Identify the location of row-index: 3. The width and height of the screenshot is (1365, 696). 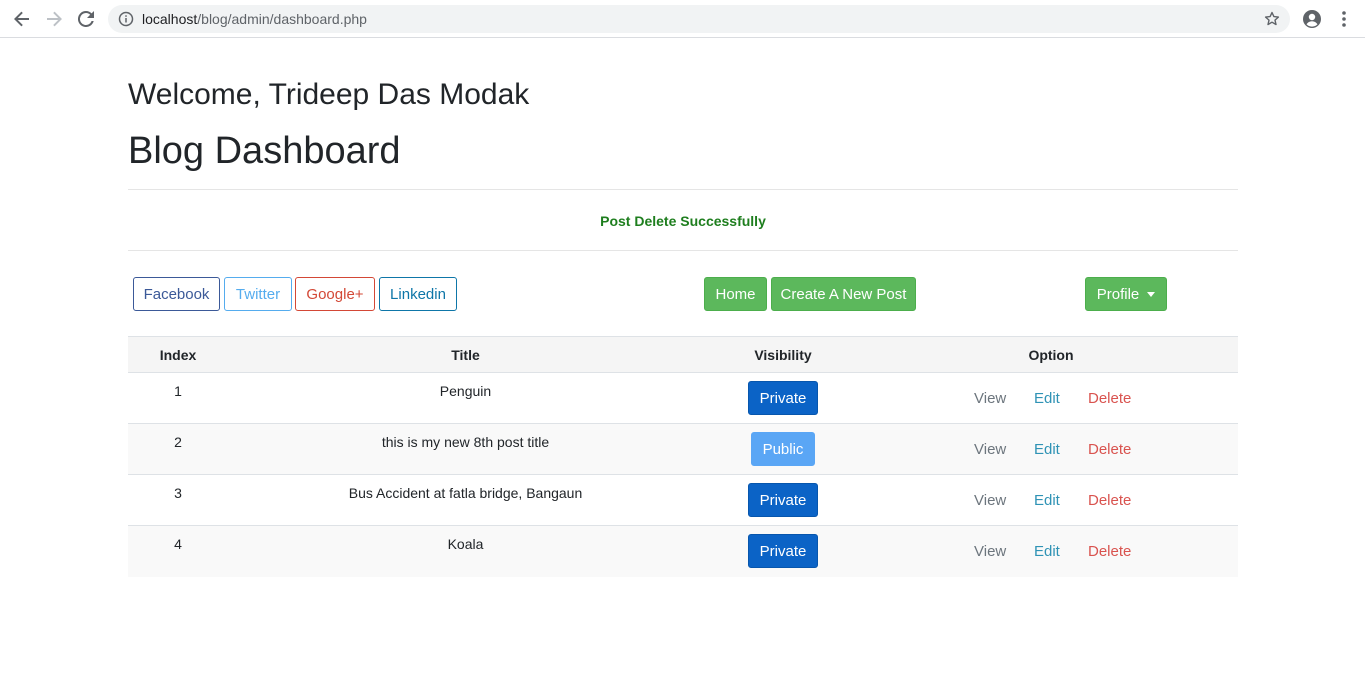
(178, 493).